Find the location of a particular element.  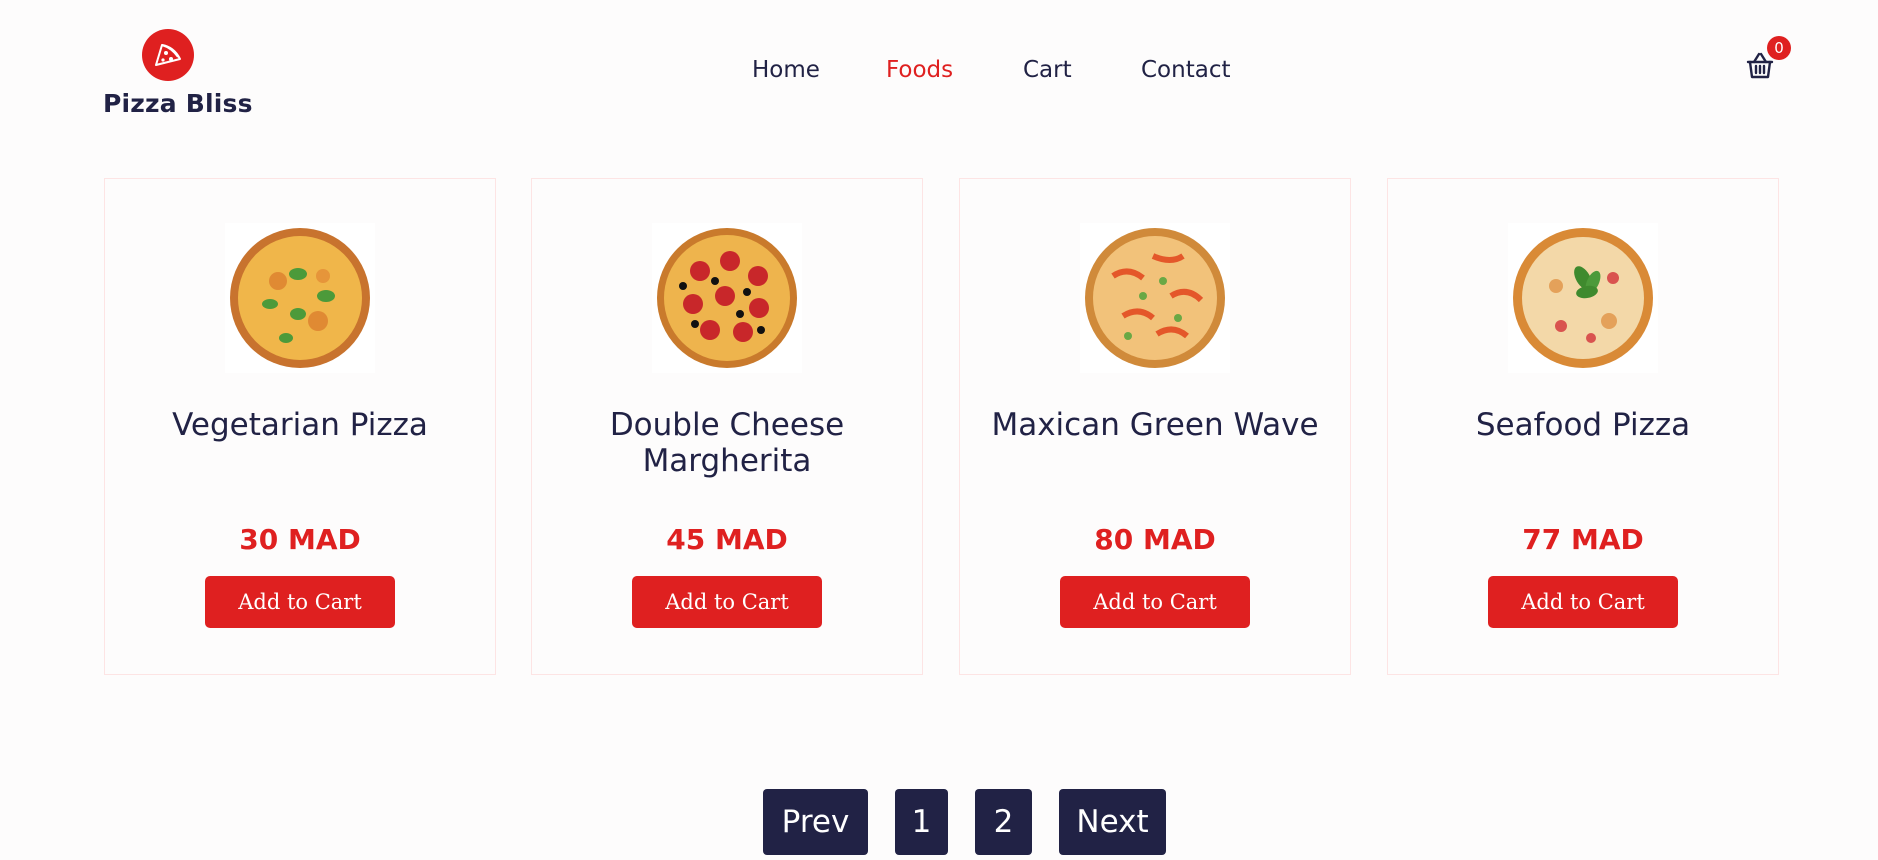

brand: Pizza Bliss is located at coordinates (178, 73).